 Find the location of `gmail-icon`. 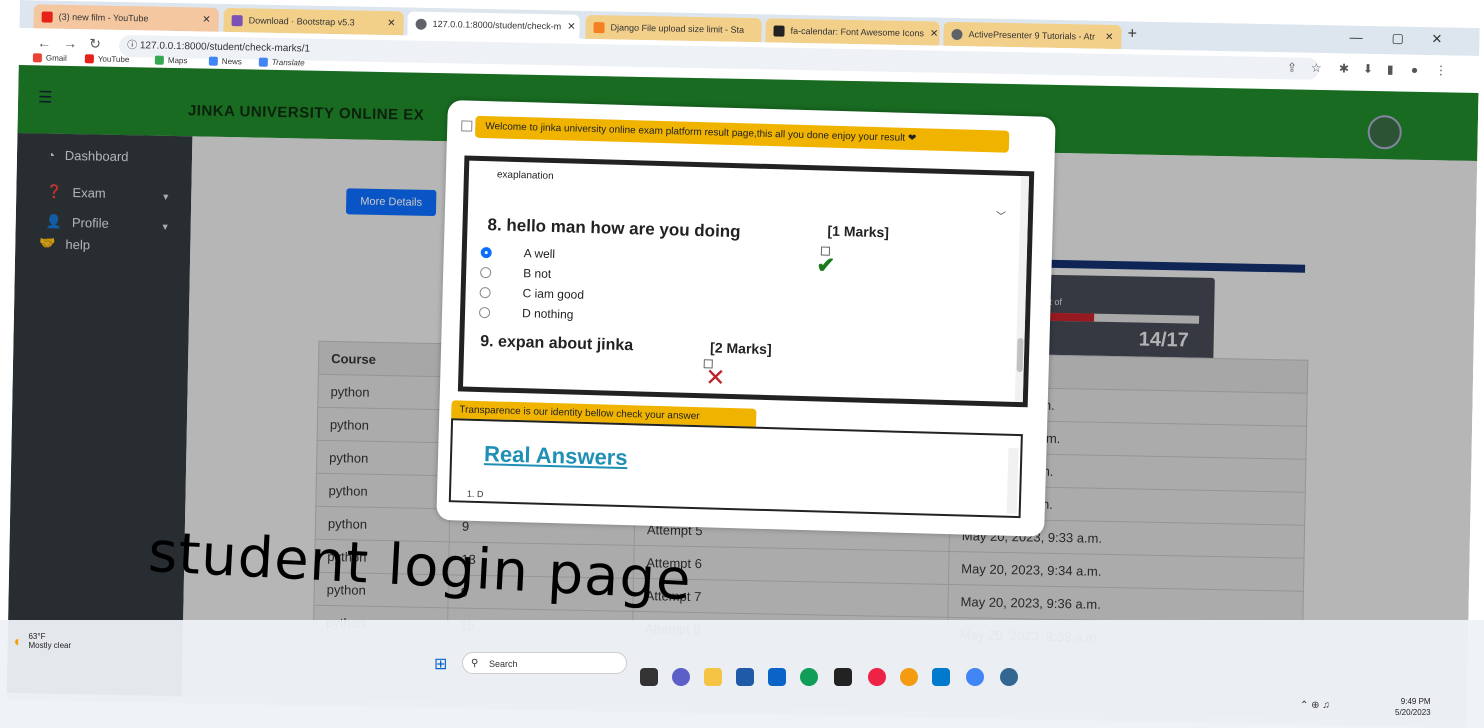

gmail-icon is located at coordinates (37, 58).